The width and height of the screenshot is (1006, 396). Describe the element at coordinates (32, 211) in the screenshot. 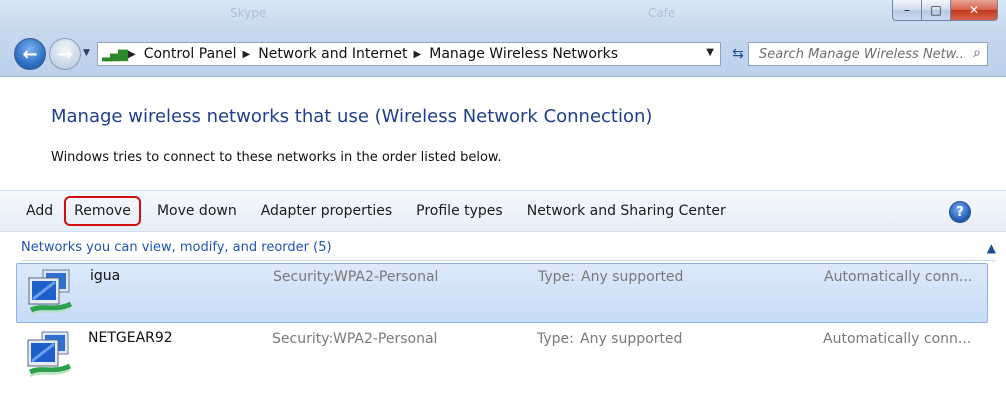

I see `add-button: Add` at that location.